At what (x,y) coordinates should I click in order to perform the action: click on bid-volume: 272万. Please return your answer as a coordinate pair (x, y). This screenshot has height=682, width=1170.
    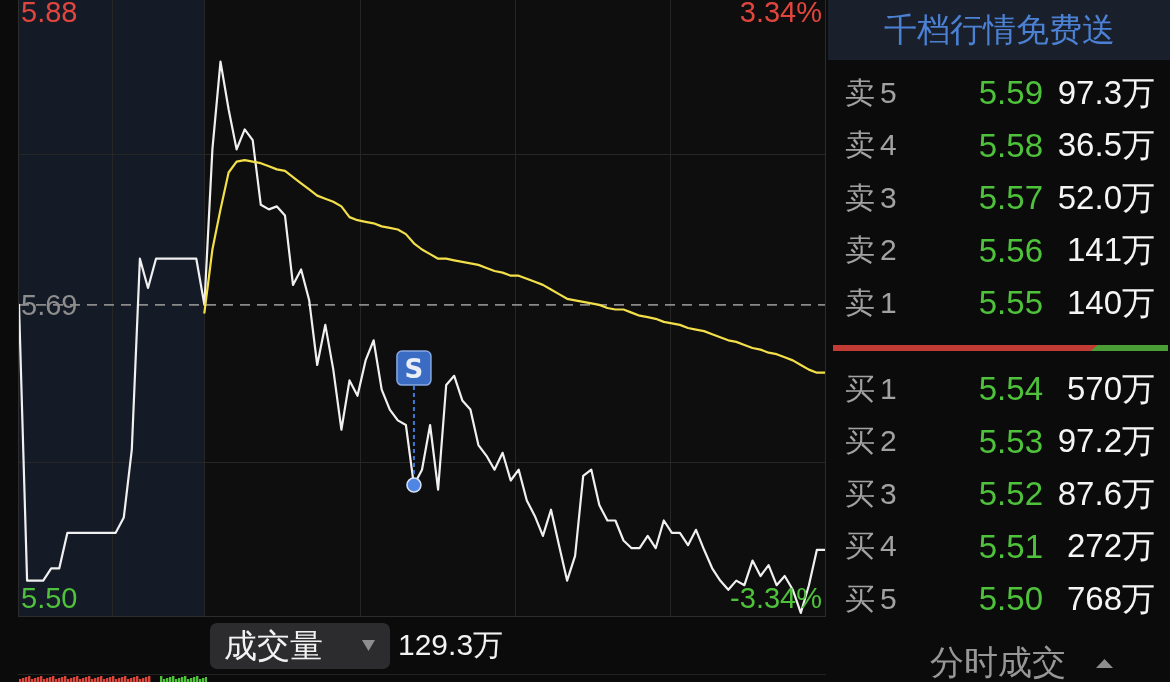
    Looking at the image, I should click on (1110, 546).